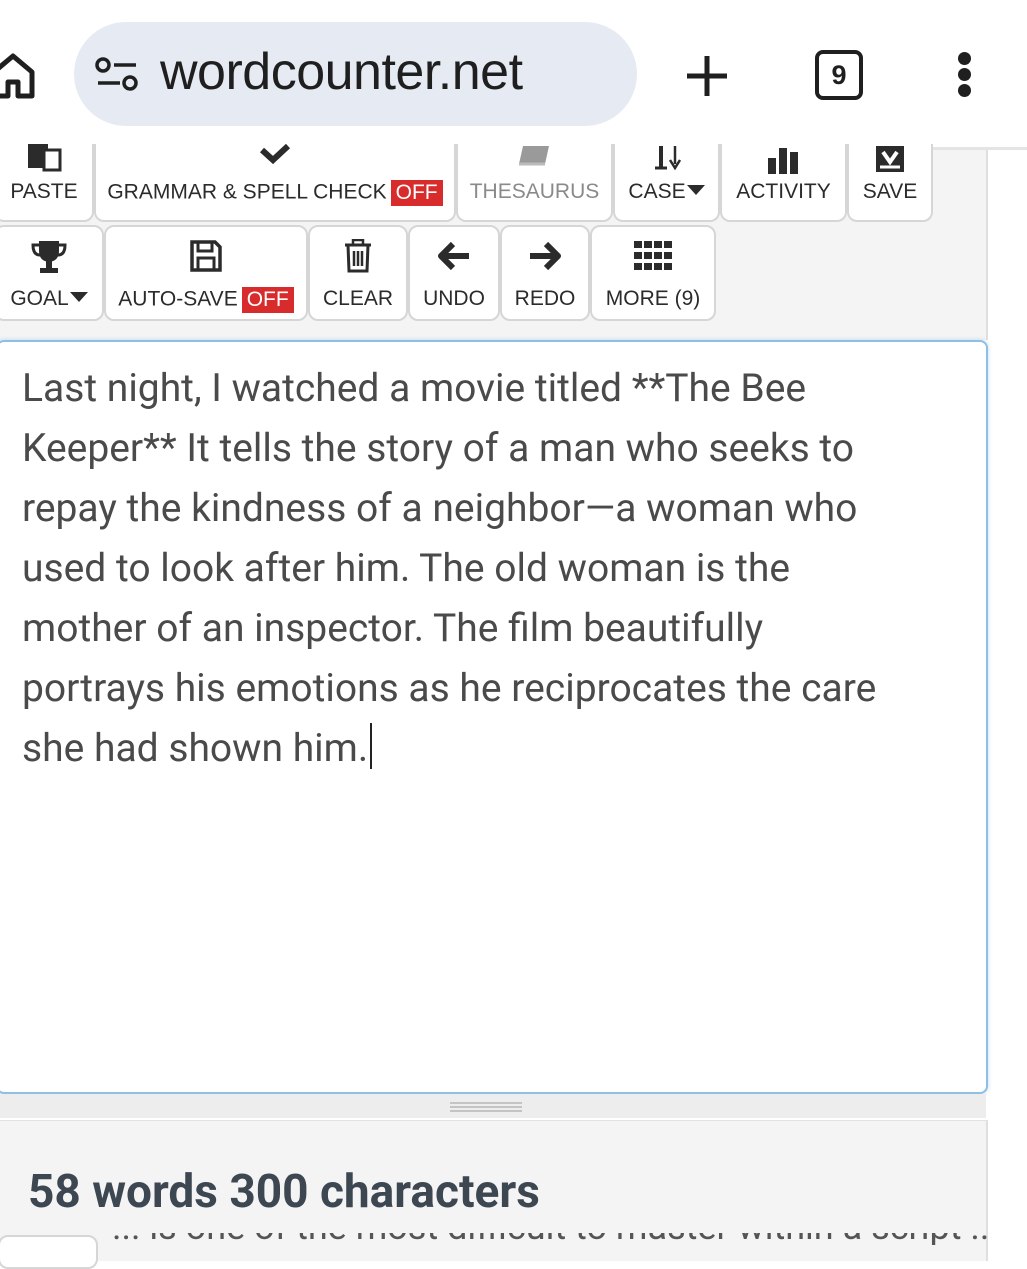 The image size is (1027, 1269). Describe the element at coordinates (341, 72) in the screenshot. I see `url-text: wordcounter.net` at that location.